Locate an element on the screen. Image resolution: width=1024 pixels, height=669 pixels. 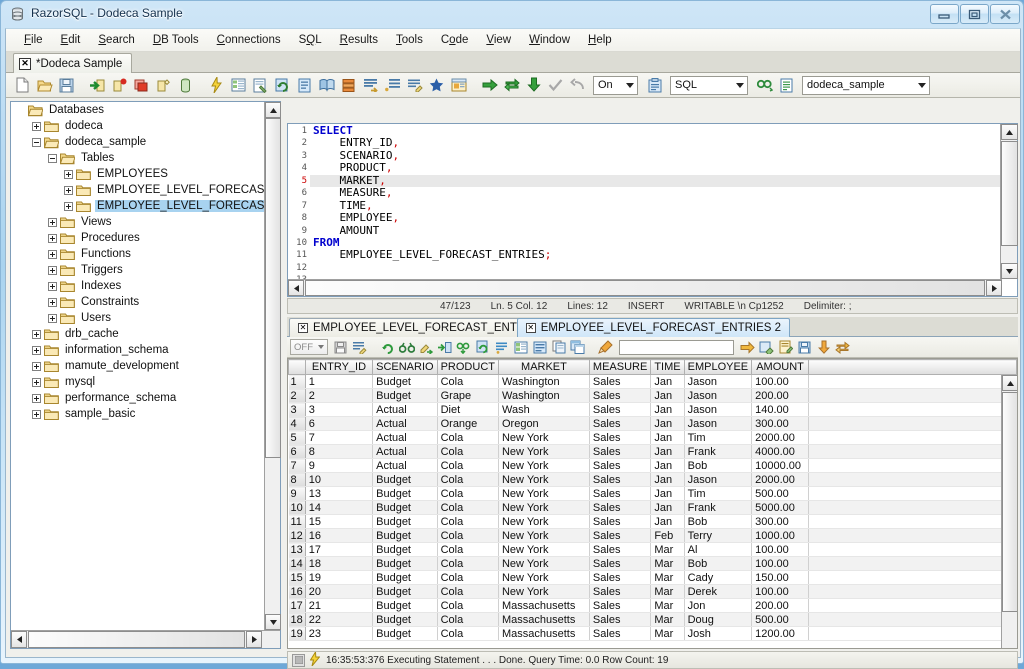
column-header-scenario: SCENARIO is located at coordinates (405, 367).